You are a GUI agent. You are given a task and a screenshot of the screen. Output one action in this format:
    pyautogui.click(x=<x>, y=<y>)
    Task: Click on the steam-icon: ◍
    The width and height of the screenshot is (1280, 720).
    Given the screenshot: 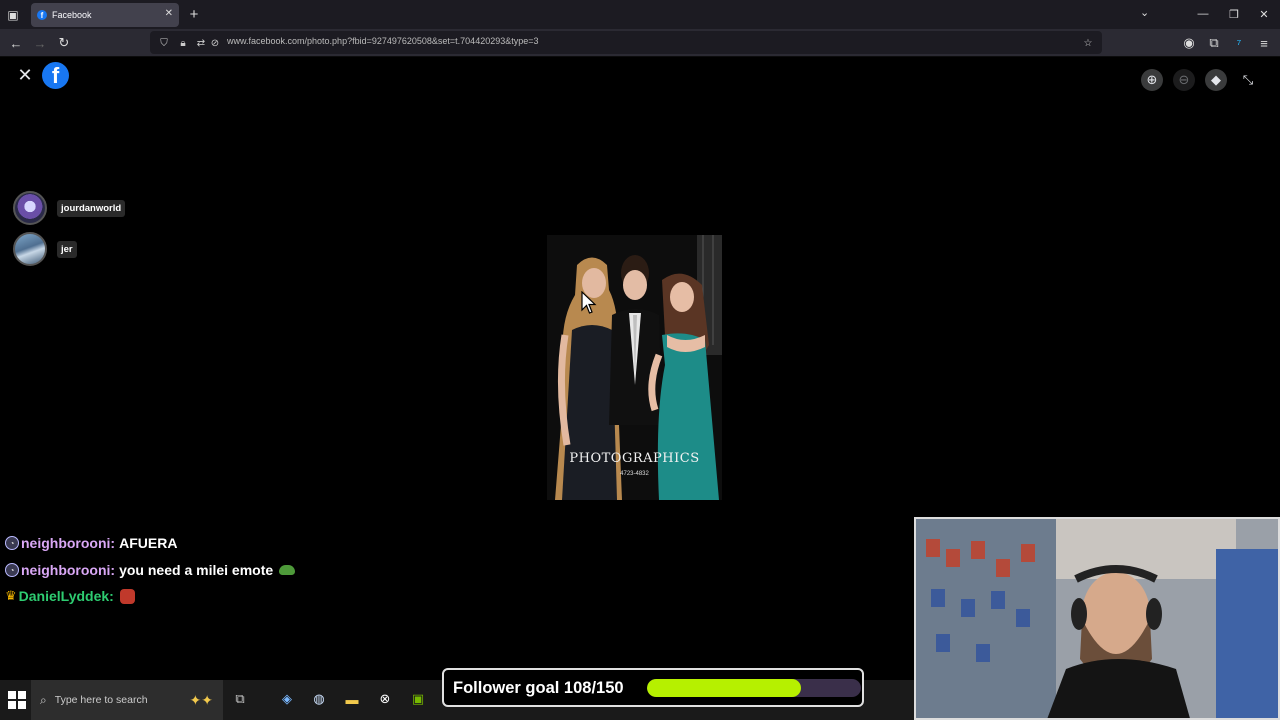 What is the action you would take?
    pyautogui.click(x=319, y=699)
    